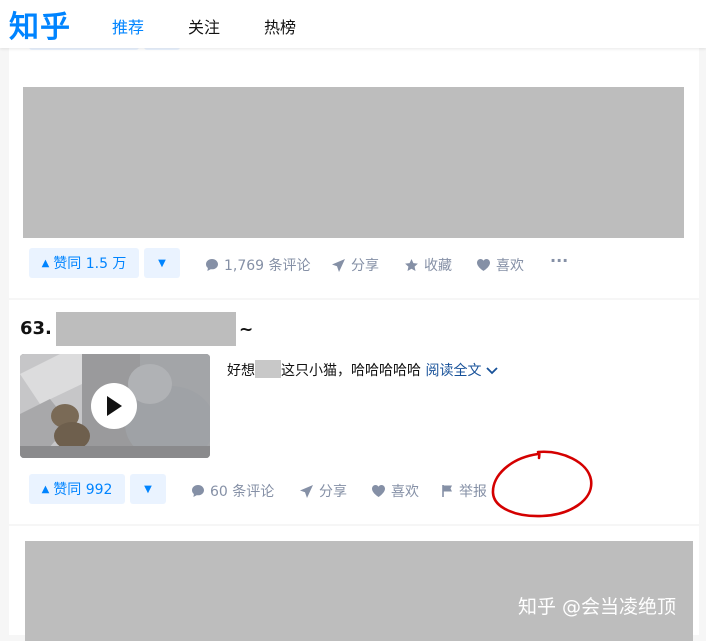  Describe the element at coordinates (40, 24) in the screenshot. I see `zhihu-logo: 知乎` at that location.